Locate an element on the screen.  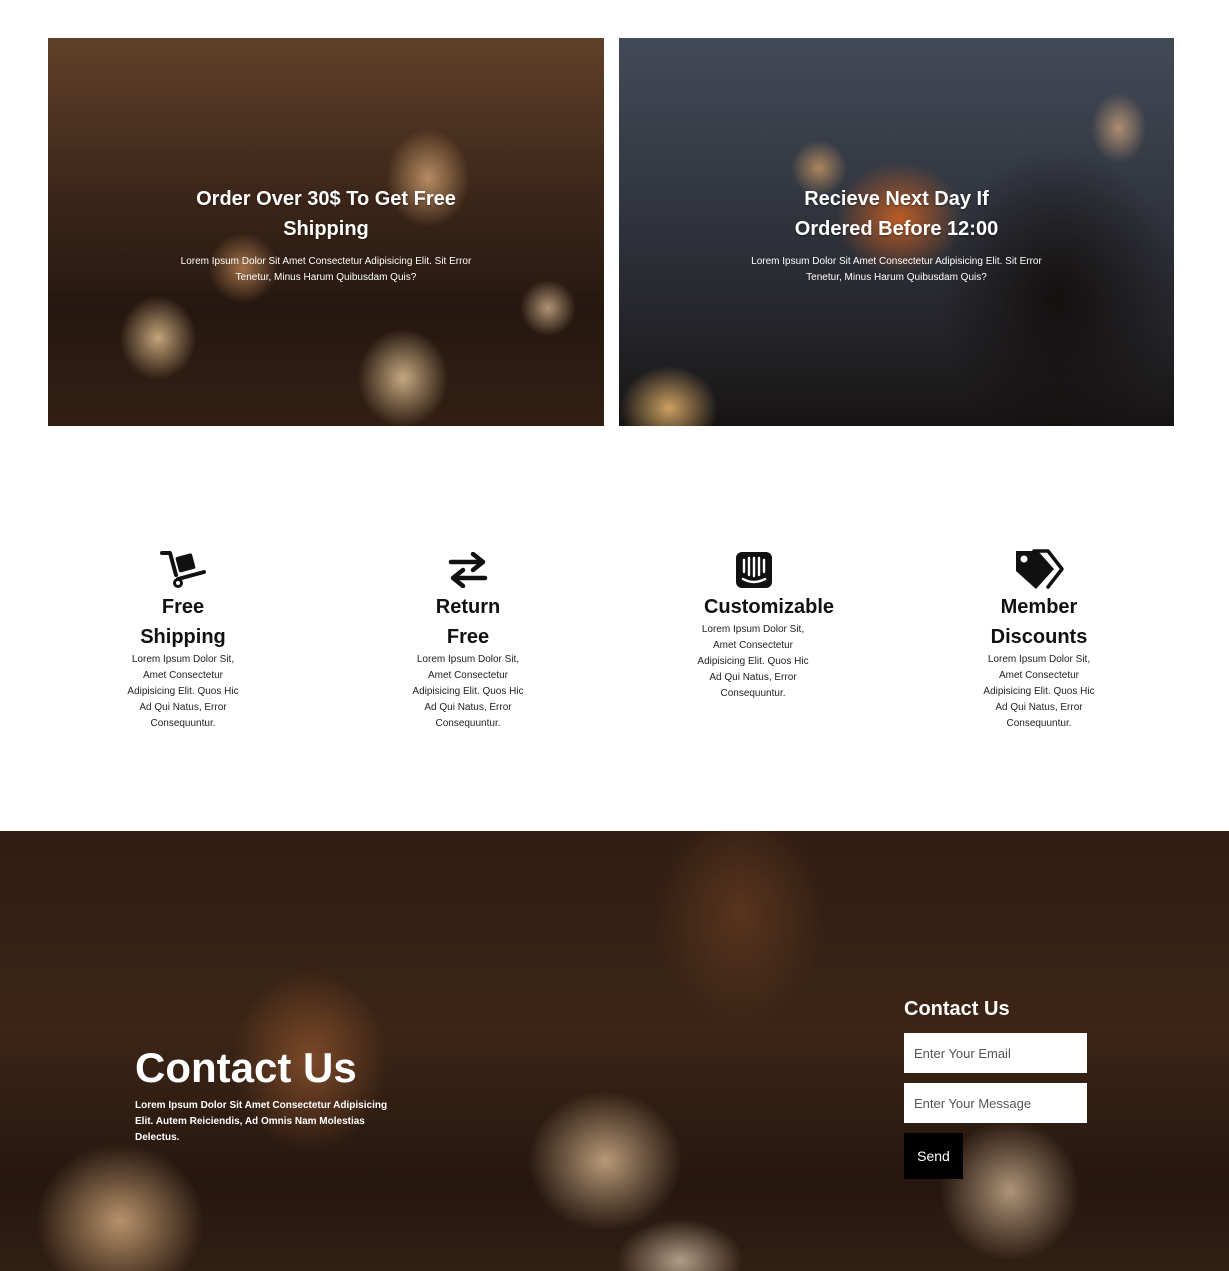
contact-heading: Contact Us is located at coordinates (246, 1067).